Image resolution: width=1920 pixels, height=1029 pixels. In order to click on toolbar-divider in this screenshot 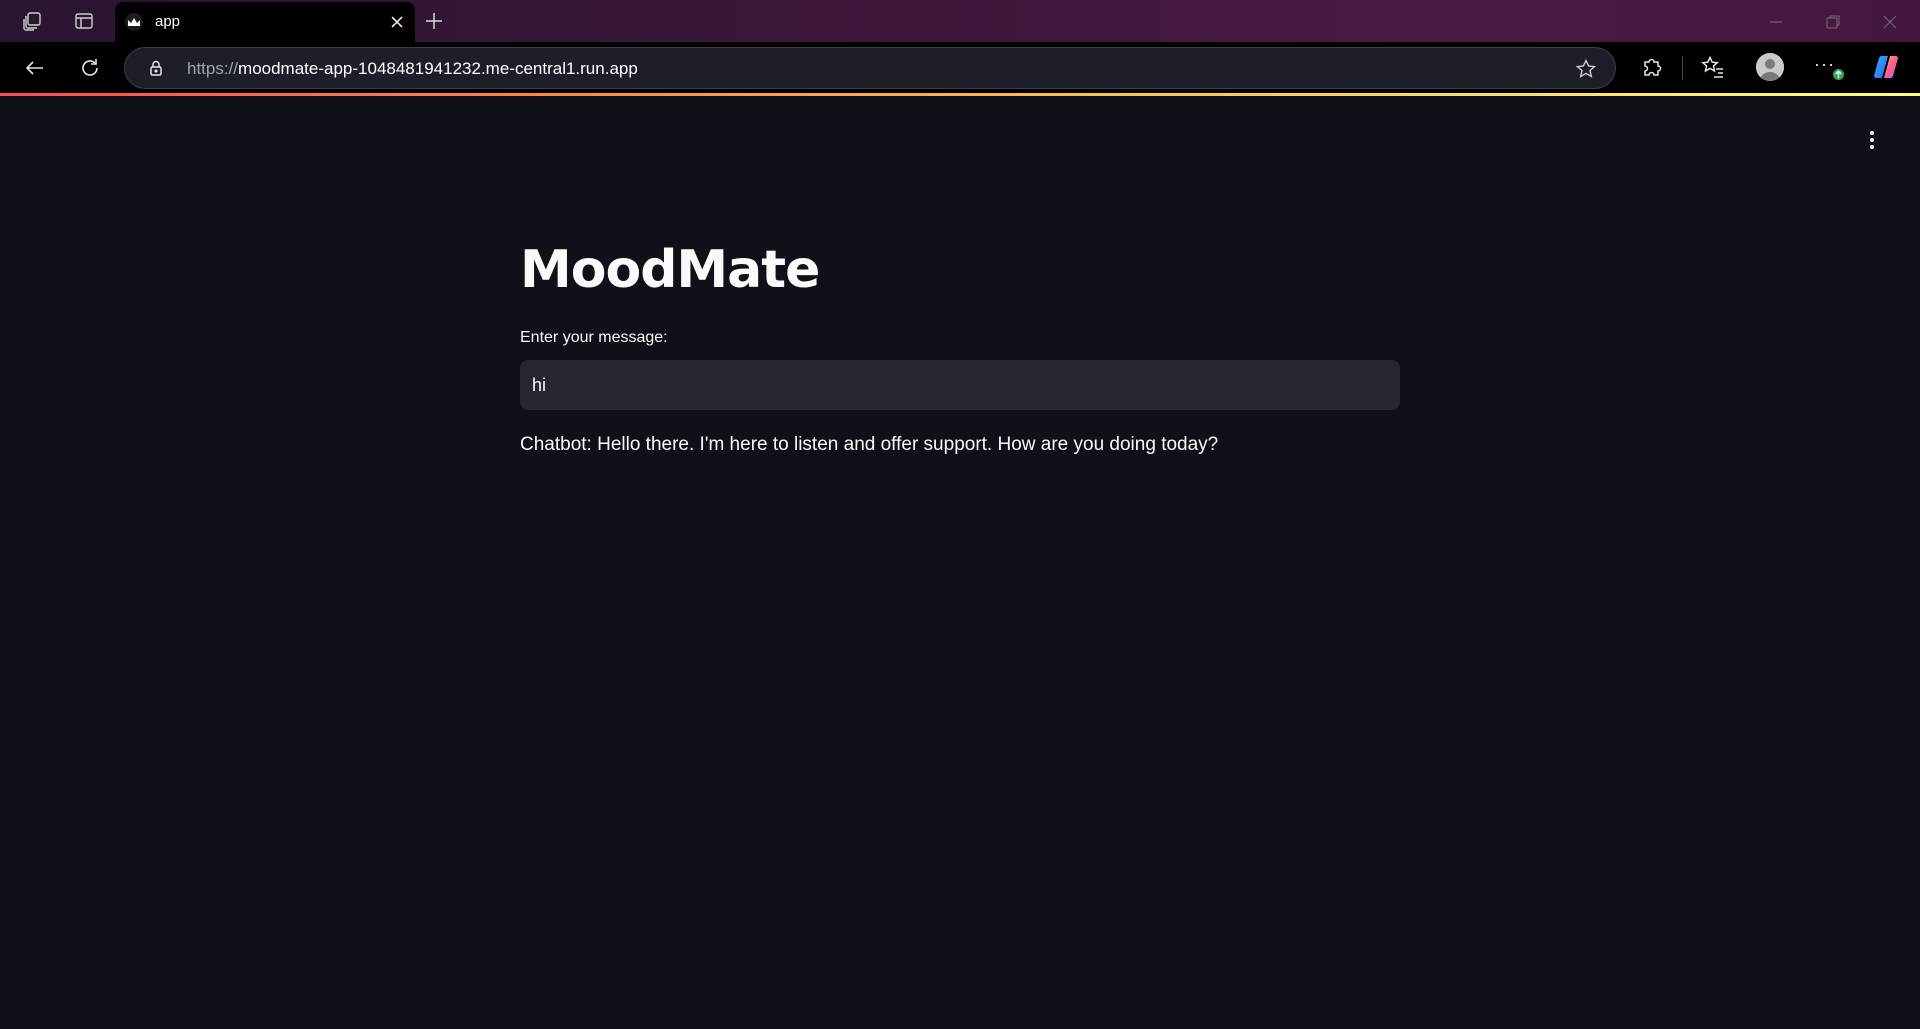, I will do `click(1682, 68)`.